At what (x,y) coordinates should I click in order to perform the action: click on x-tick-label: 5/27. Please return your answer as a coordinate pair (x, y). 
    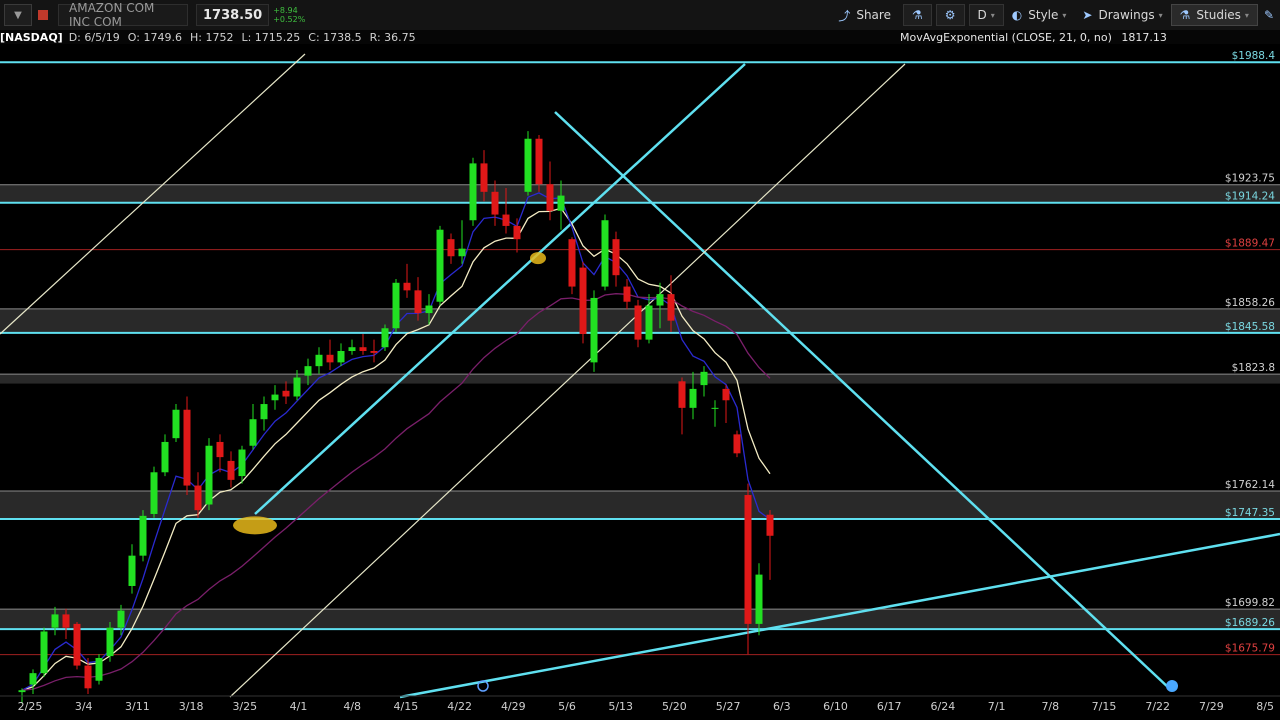
    Looking at the image, I should click on (728, 706).